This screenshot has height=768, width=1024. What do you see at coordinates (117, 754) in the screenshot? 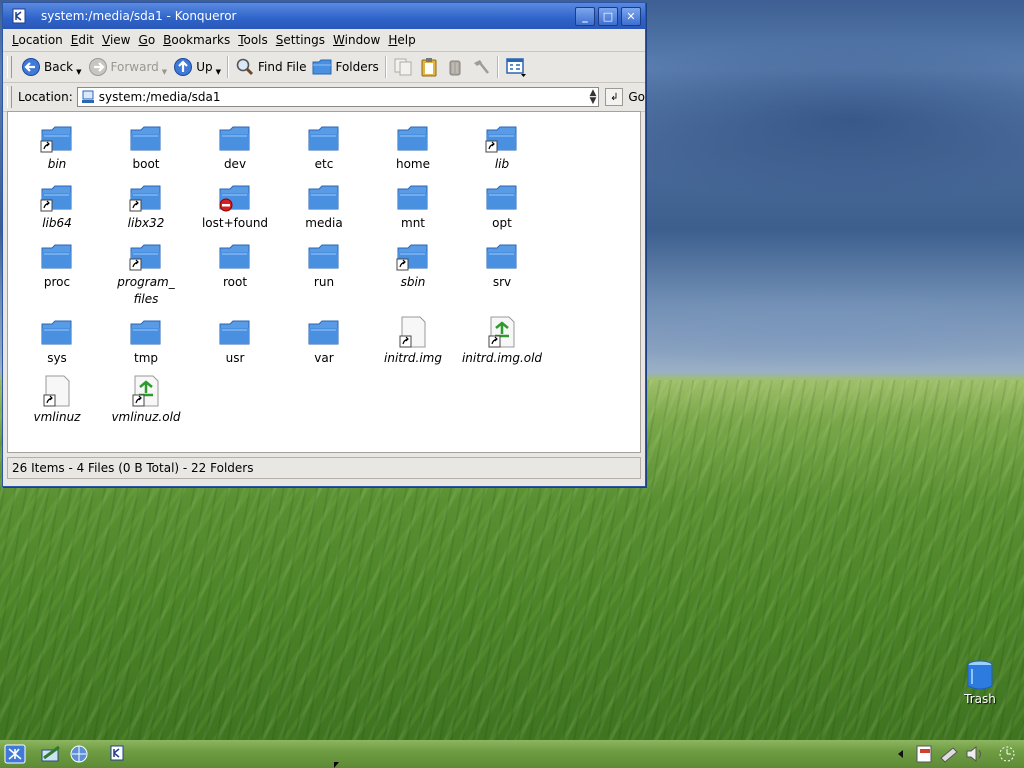
I see `konqueror-task-icon` at bounding box center [117, 754].